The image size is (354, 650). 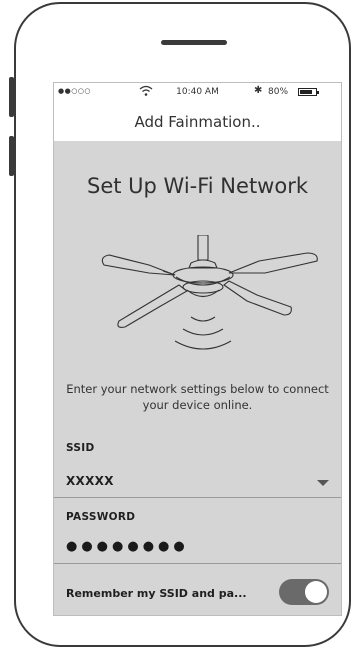 I want to click on nav-title: Add Fainmation.., so click(x=197, y=122).